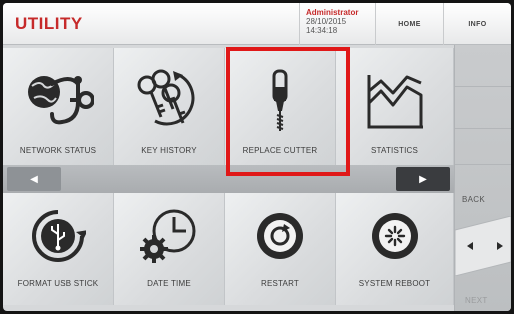 Image resolution: width=514 pixels, height=314 pixels. I want to click on home-button: HOME, so click(409, 24).